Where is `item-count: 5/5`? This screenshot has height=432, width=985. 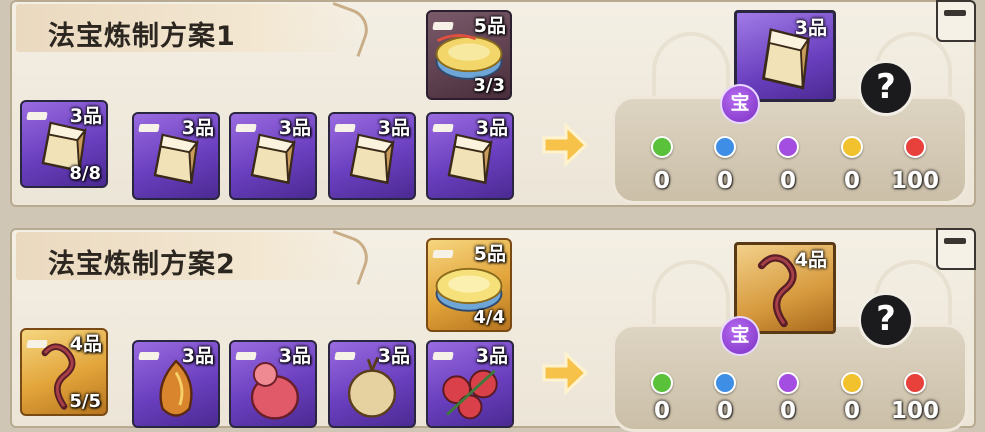
item-count: 5/5 is located at coordinates (85, 401).